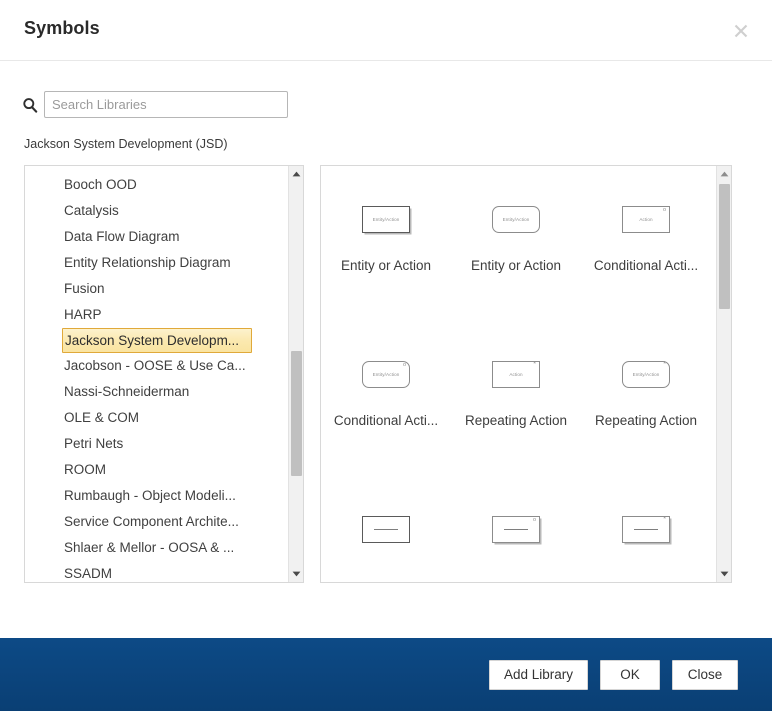 This screenshot has width=772, height=711. I want to click on shape-rect: Action o, so click(646, 219).